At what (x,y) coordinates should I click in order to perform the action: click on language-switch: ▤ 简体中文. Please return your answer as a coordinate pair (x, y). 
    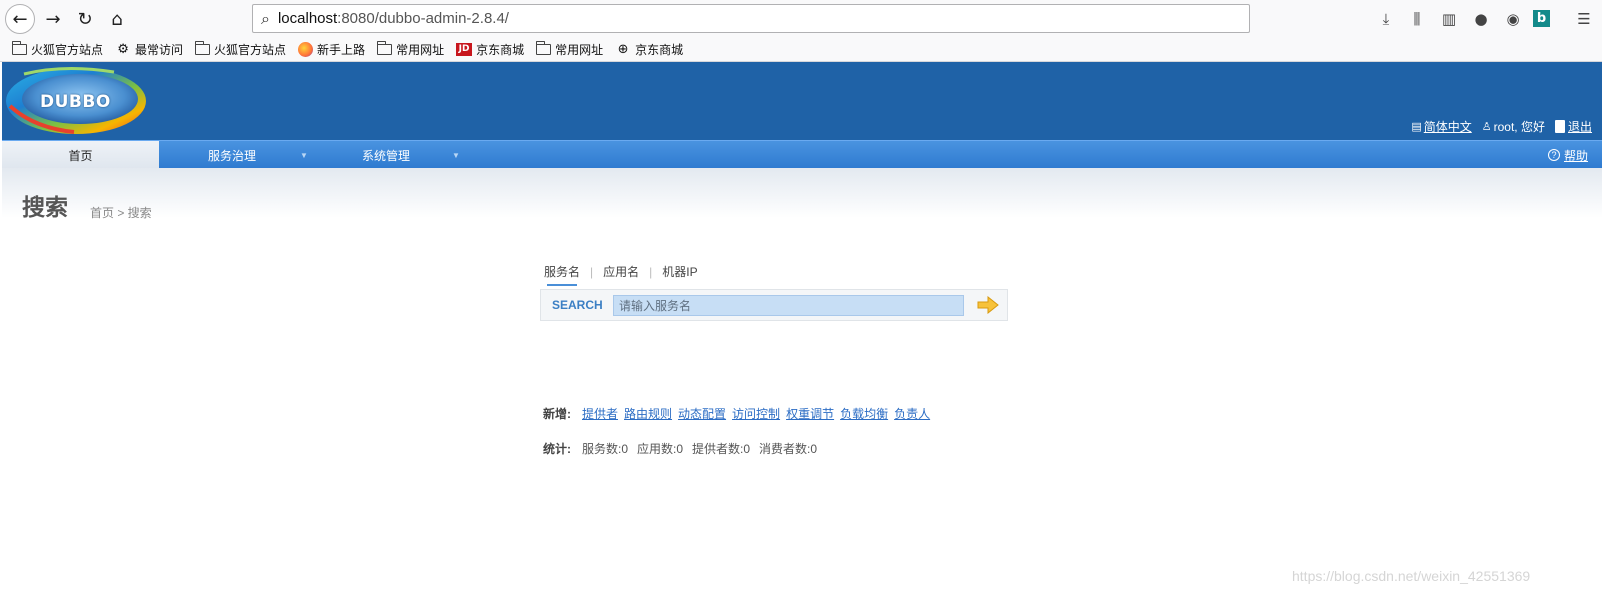
    Looking at the image, I should click on (1441, 126).